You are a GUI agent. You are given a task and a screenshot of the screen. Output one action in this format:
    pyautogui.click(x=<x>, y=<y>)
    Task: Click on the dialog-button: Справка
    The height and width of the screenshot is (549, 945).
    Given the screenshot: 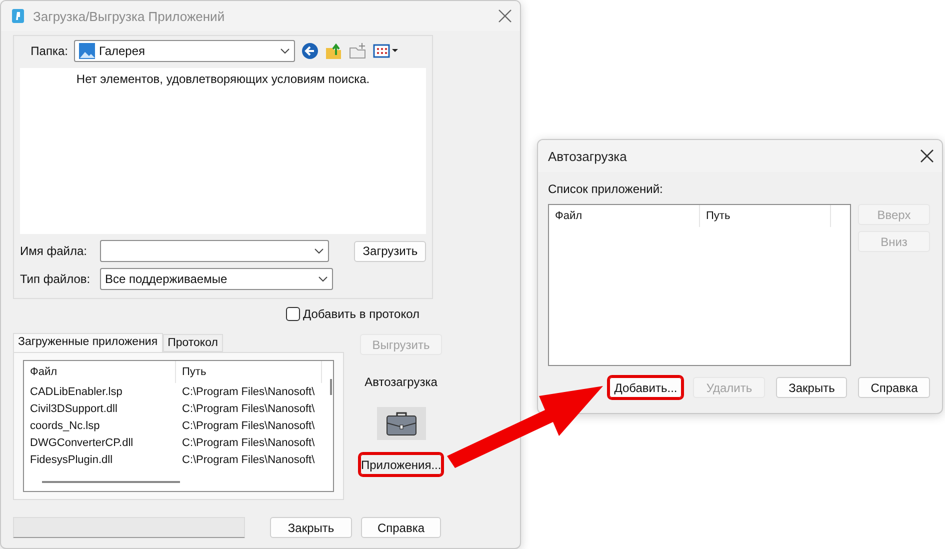 What is the action you would take?
    pyautogui.click(x=894, y=387)
    